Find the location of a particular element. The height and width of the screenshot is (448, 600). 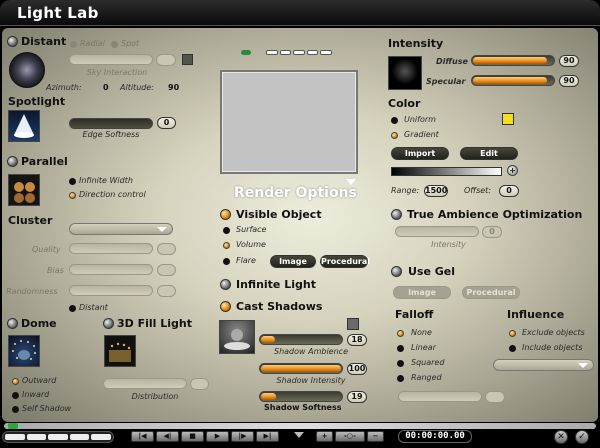

distribution-value is located at coordinates (199, 384).